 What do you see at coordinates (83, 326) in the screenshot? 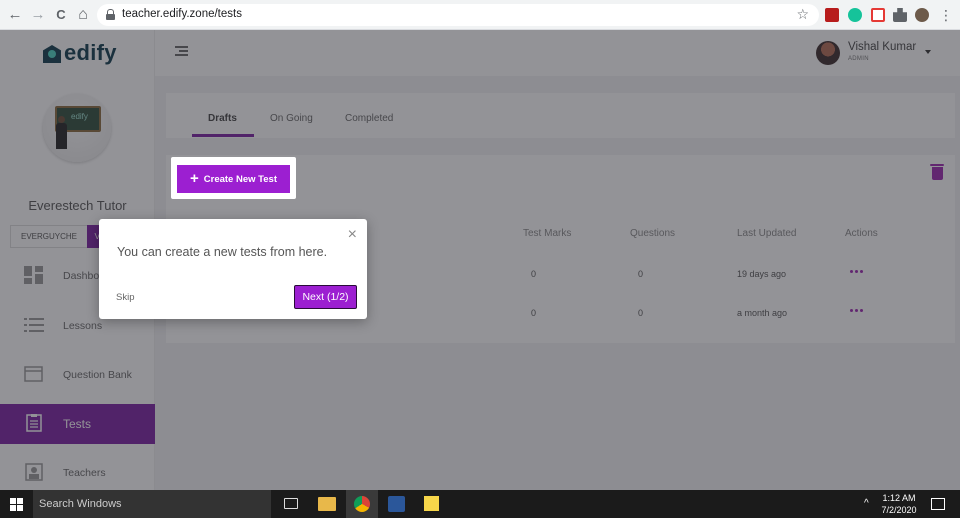
I see `sidebar-item-label: Lessons` at bounding box center [83, 326].